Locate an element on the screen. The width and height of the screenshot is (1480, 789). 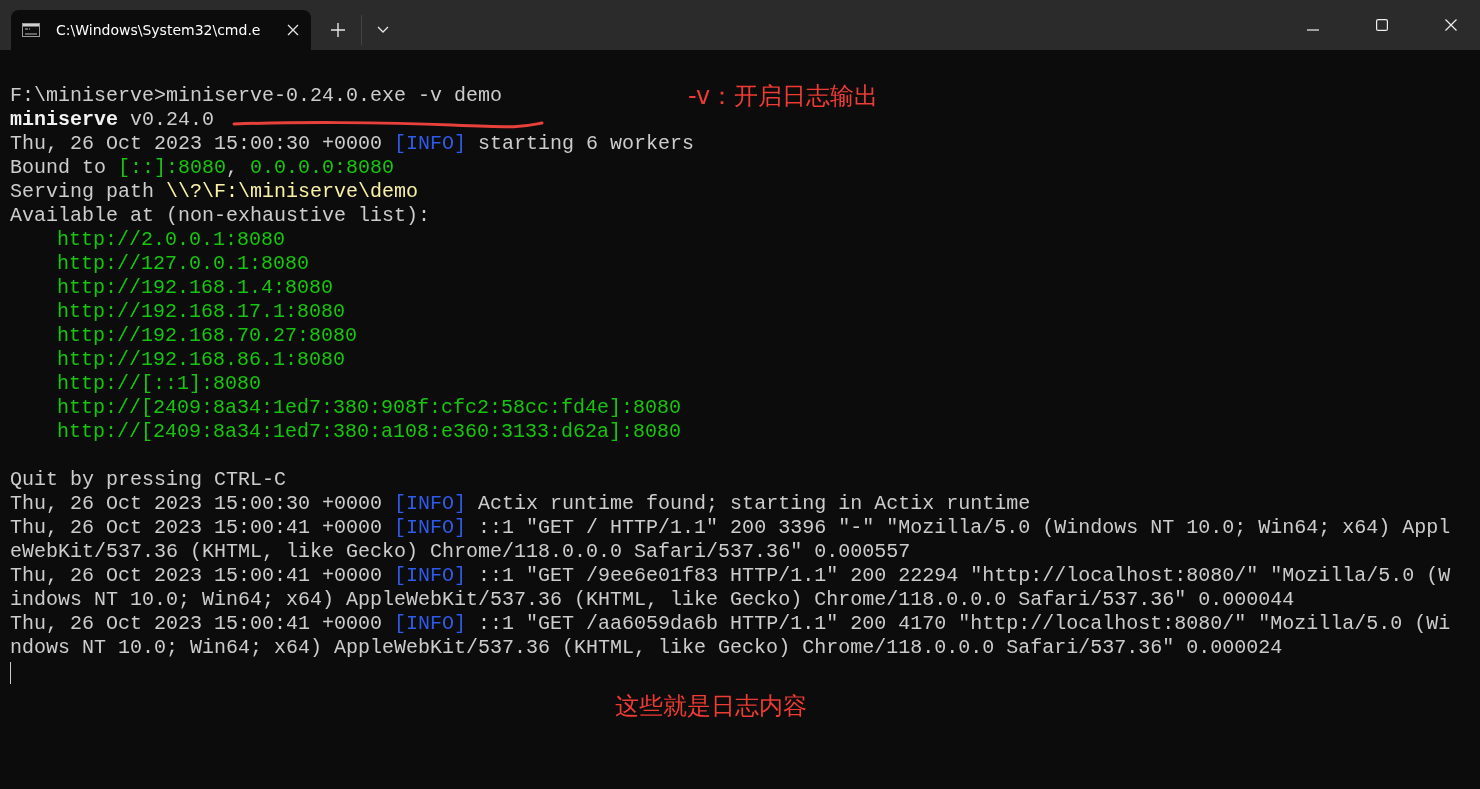
tab-title: C:\Windows\System32\cmd.e is located at coordinates (159, 30).